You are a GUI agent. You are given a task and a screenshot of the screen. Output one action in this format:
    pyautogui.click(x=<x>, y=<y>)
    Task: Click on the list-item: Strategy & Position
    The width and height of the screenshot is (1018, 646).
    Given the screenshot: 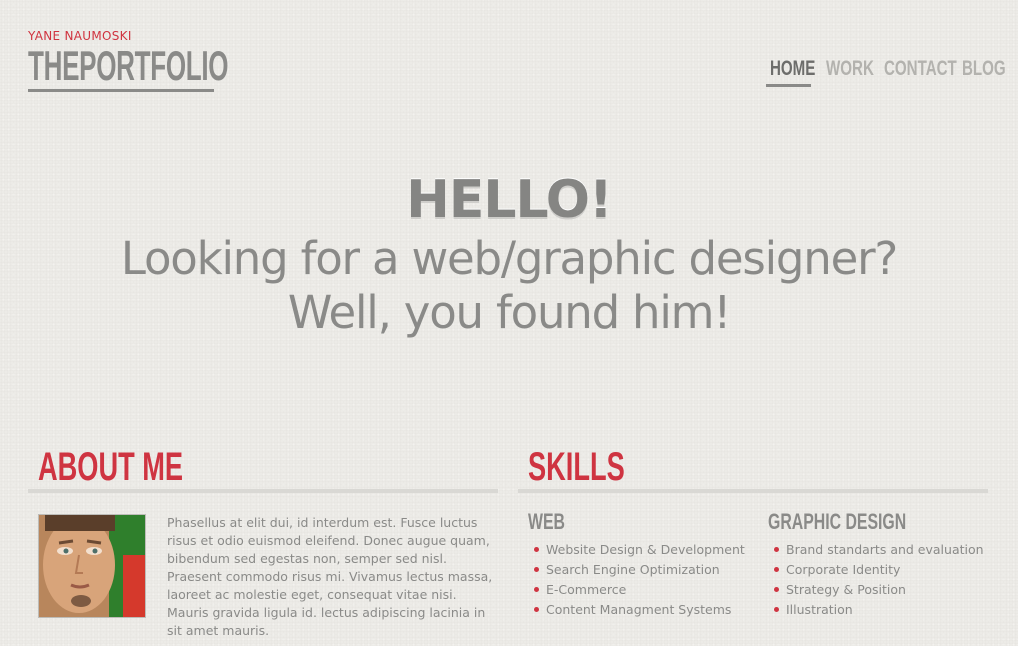 What is the action you would take?
    pyautogui.click(x=879, y=590)
    